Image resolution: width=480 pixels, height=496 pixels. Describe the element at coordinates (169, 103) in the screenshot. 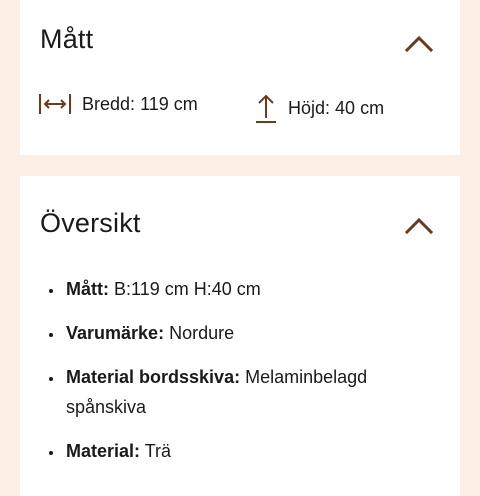

I see `width-value: 119 cm` at that location.